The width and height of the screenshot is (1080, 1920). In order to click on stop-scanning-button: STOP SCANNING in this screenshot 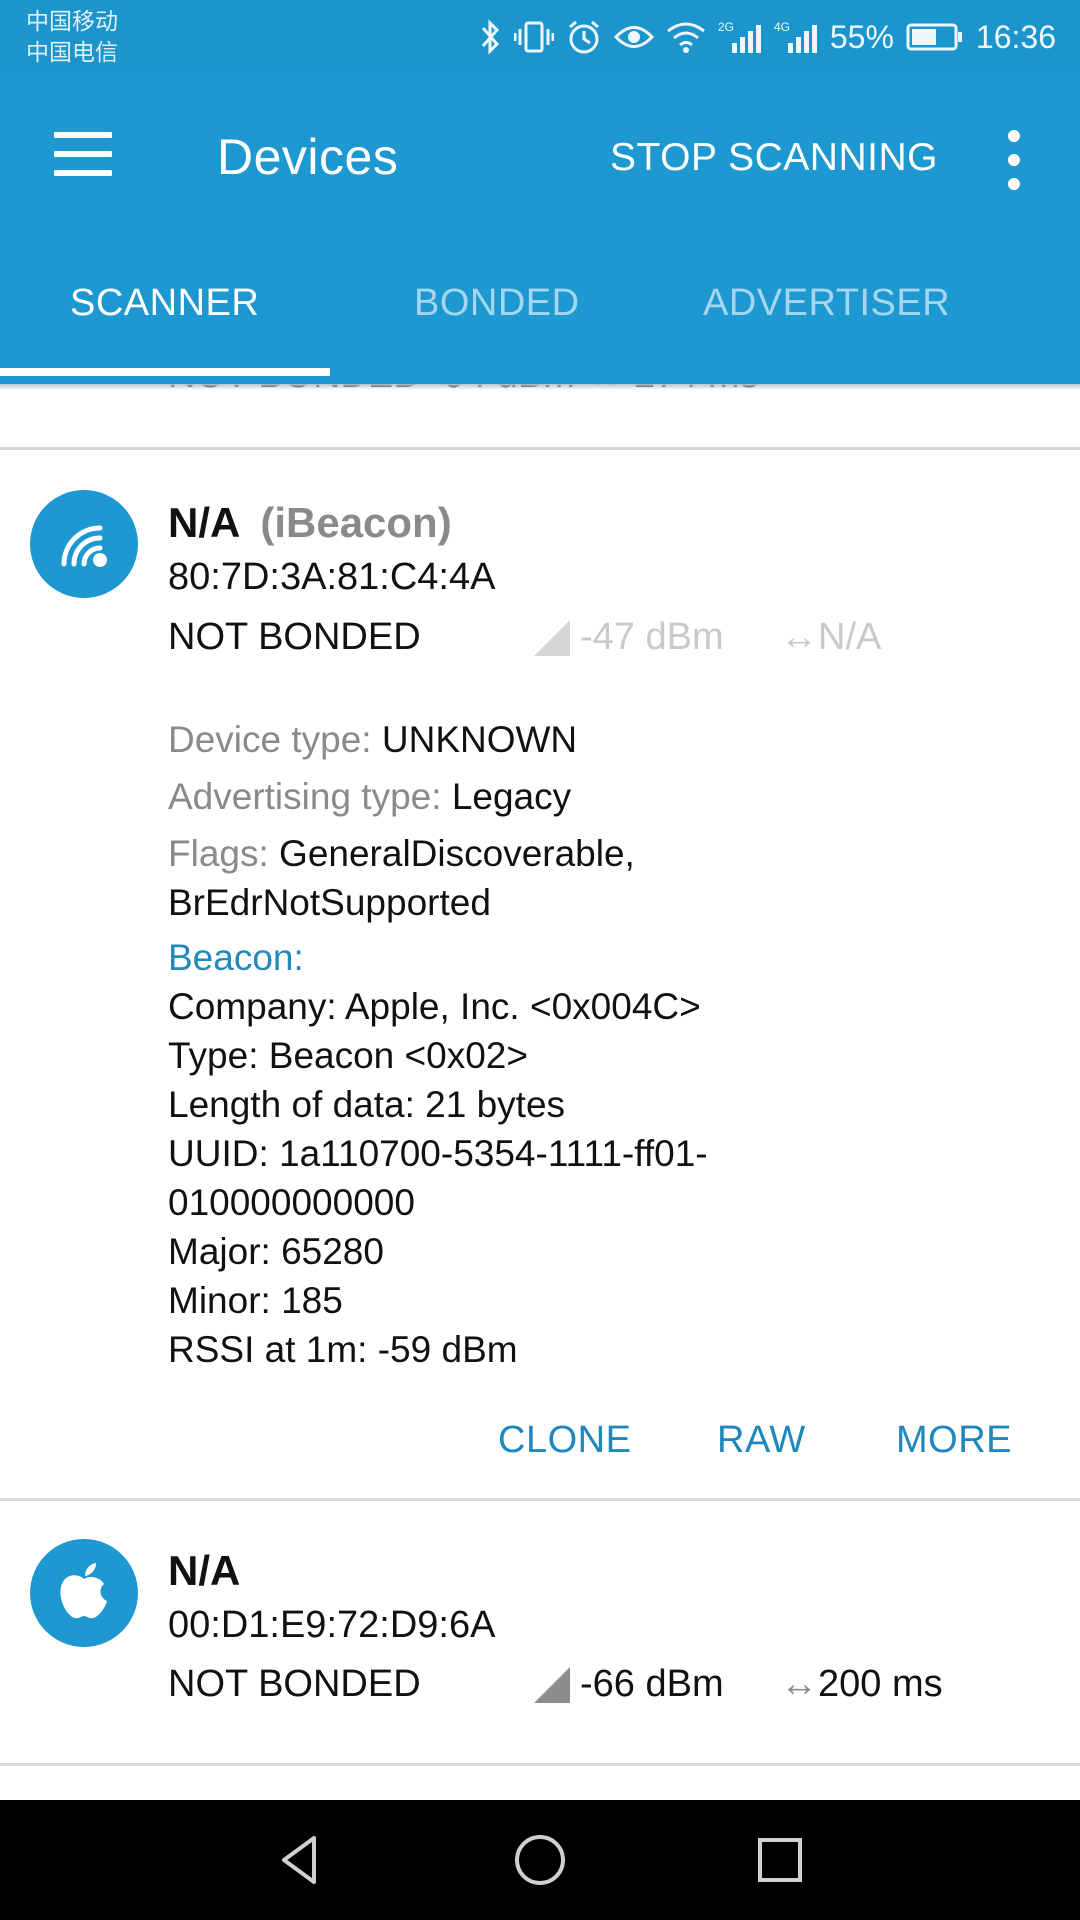, I will do `click(774, 158)`.